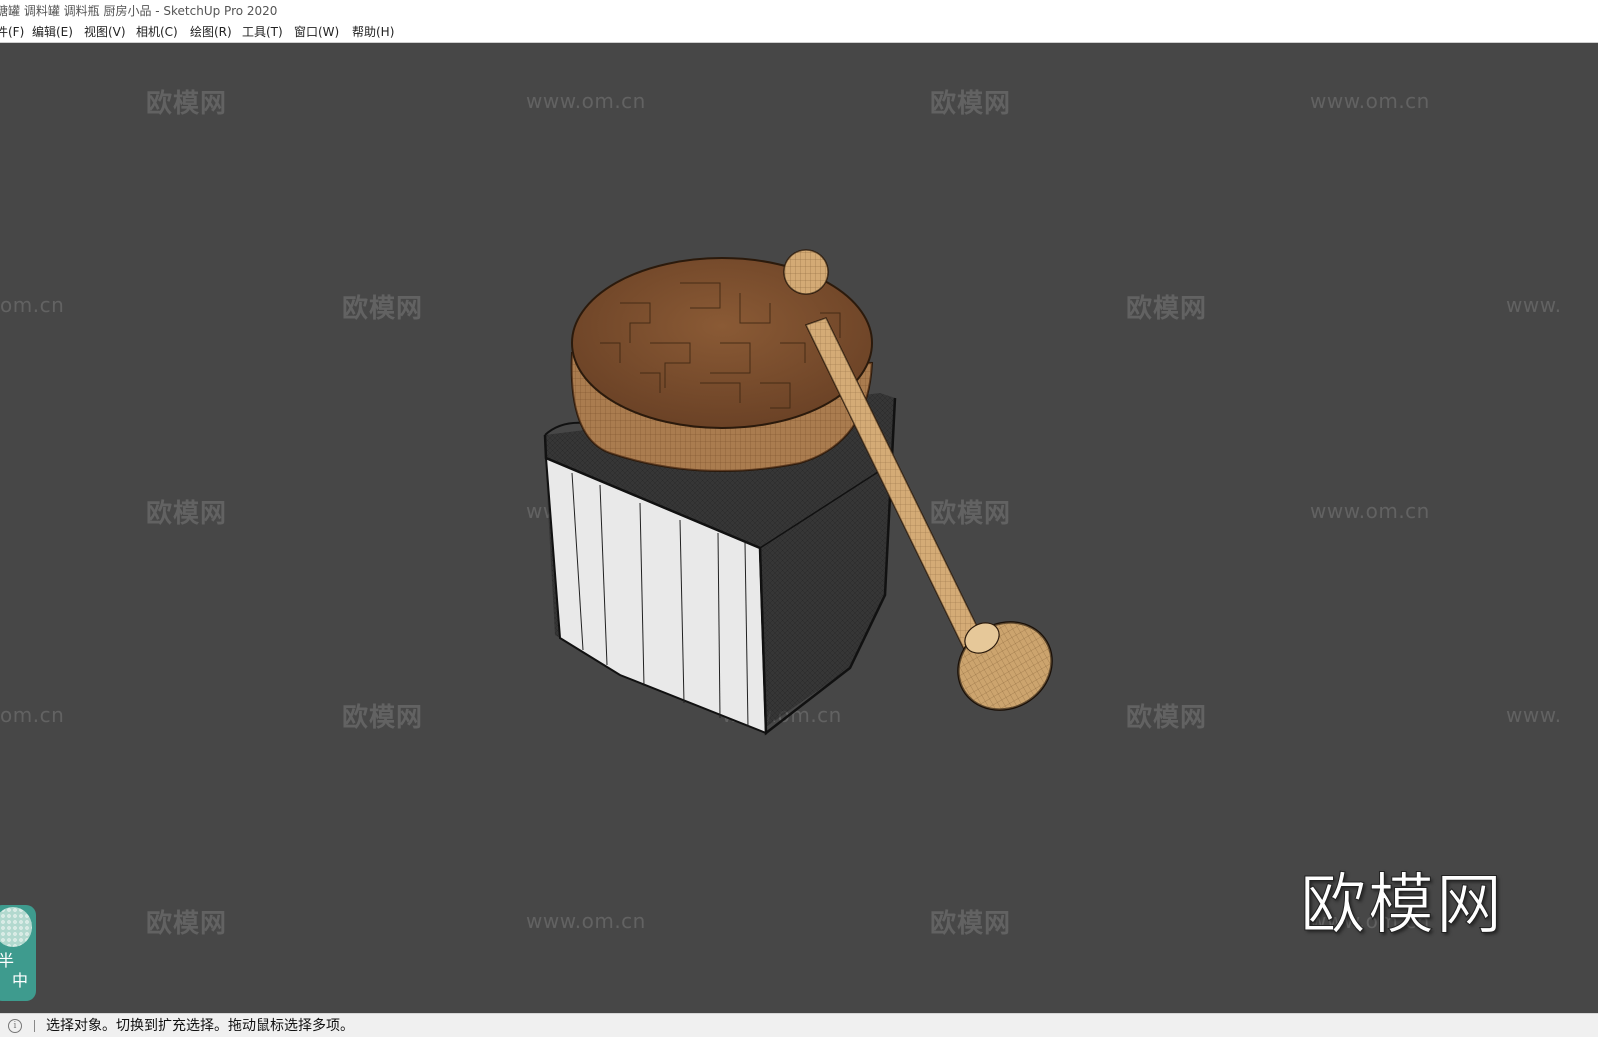 This screenshot has width=1598, height=1037. What do you see at coordinates (200, 1026) in the screenshot?
I see `status-text: 选择对象。切换到扩充选择。拖动鼠标选择多项。` at bounding box center [200, 1026].